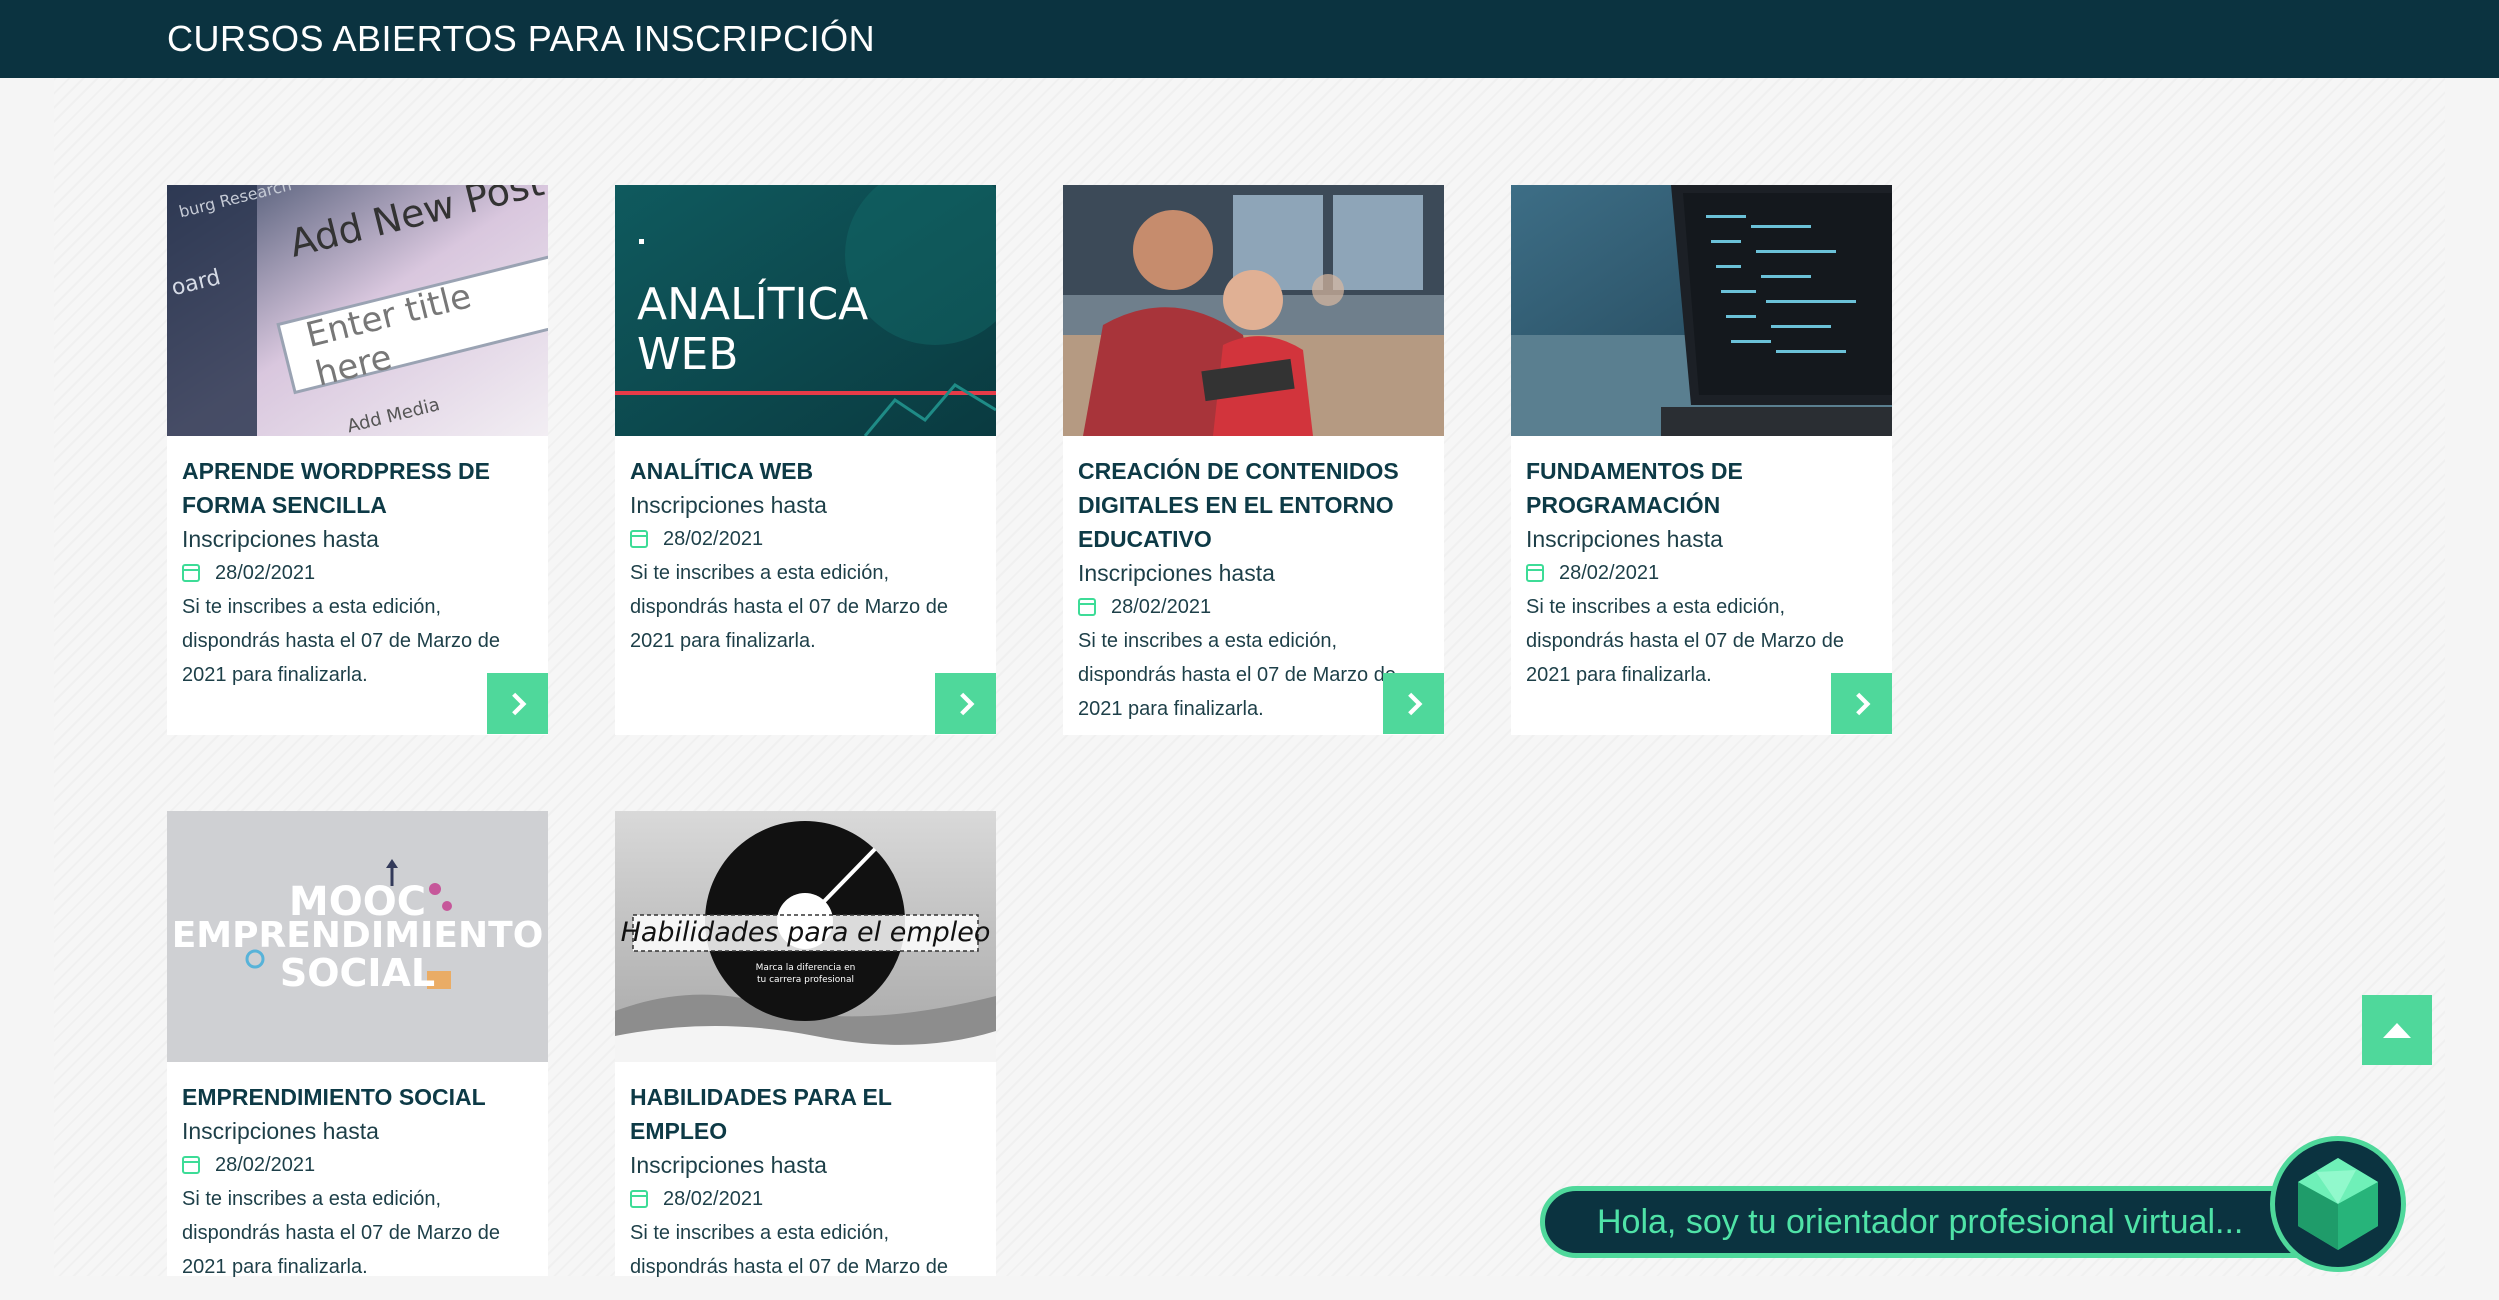 This screenshot has width=2499, height=1300. What do you see at coordinates (1249, 39) in the screenshot?
I see `page-header: CURSOS ABIERTOS PARA INSCRIPCIÓN` at bounding box center [1249, 39].